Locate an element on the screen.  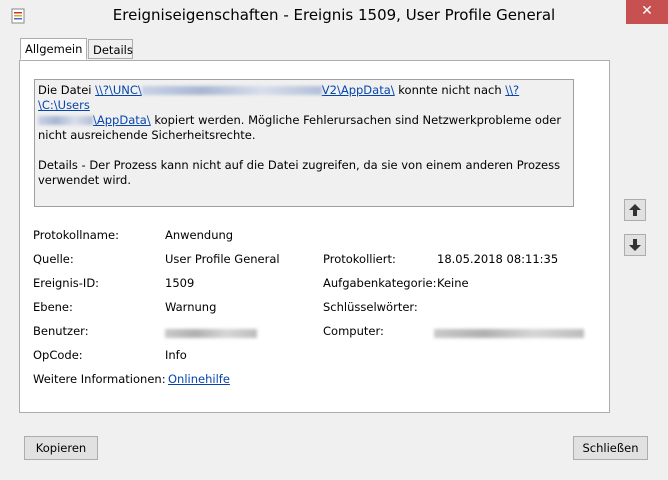
opcode-value: Info is located at coordinates (176, 355).